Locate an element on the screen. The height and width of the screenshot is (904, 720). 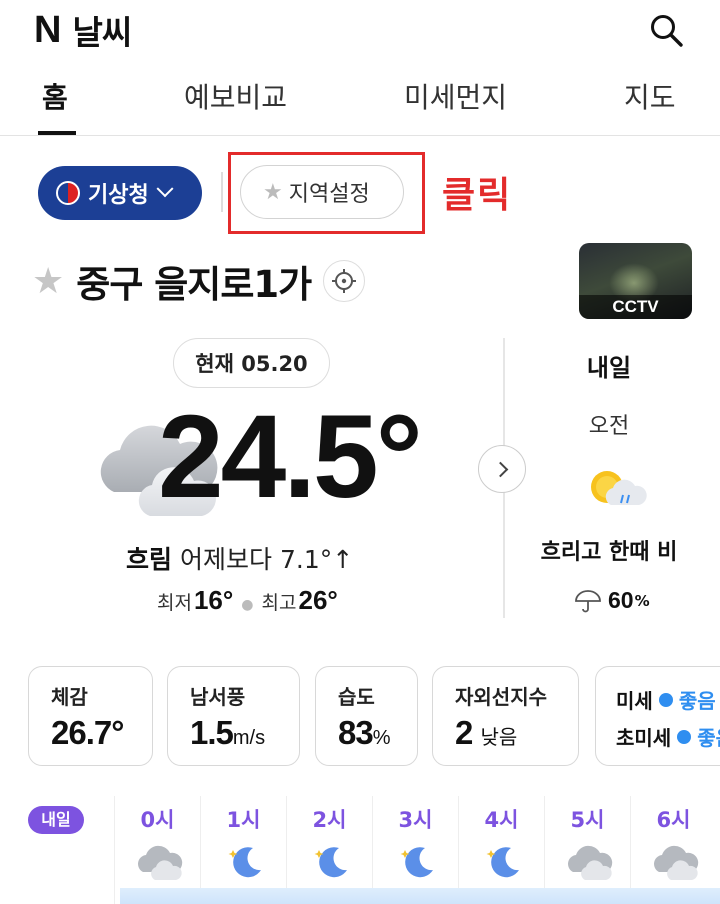
rain-chance-value: 60 is located at coordinates (621, 600).